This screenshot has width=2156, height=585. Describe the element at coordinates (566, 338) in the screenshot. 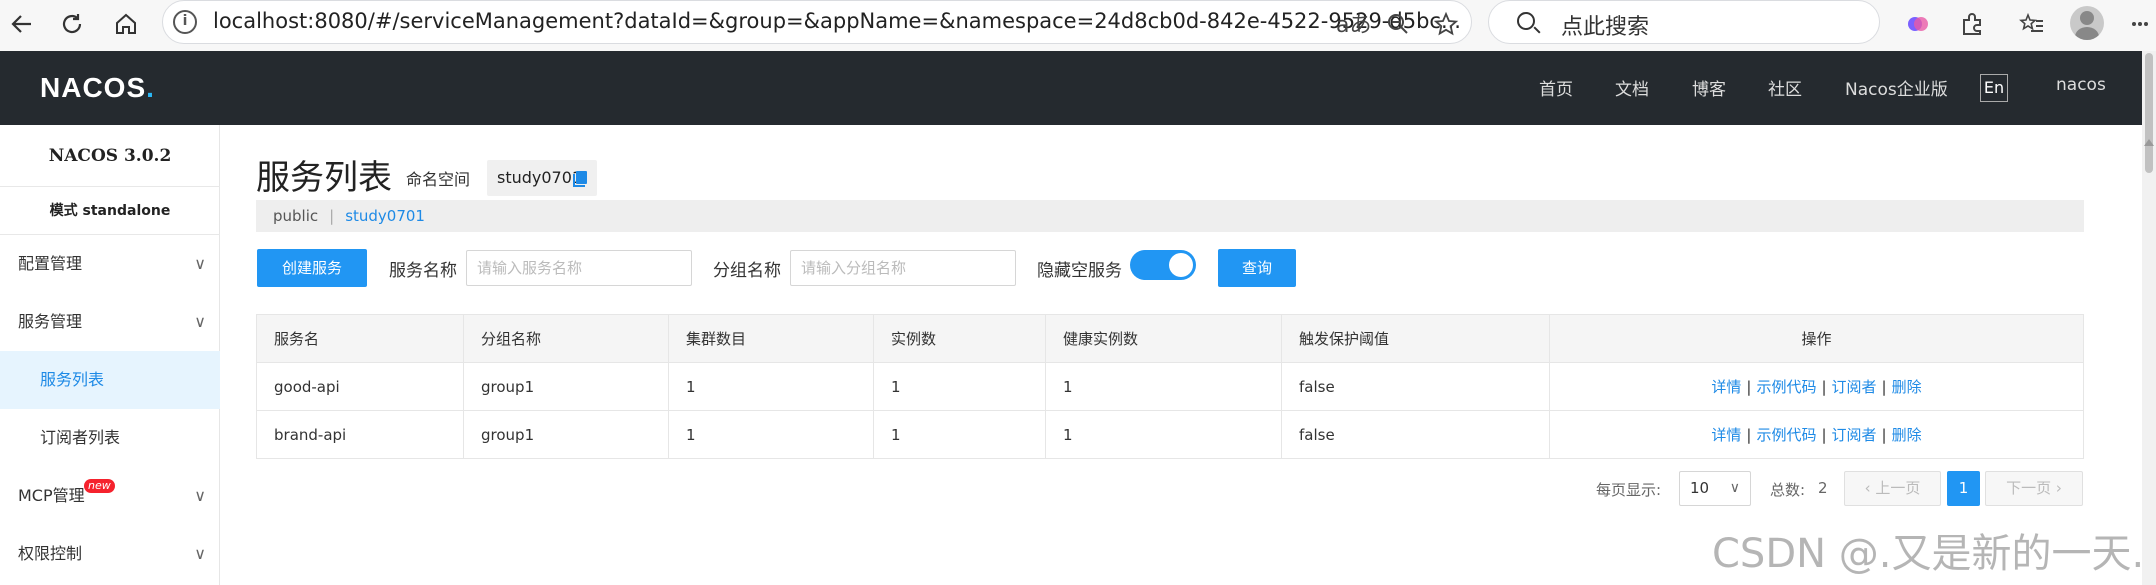

I see `col-group-name: 分组名称` at that location.